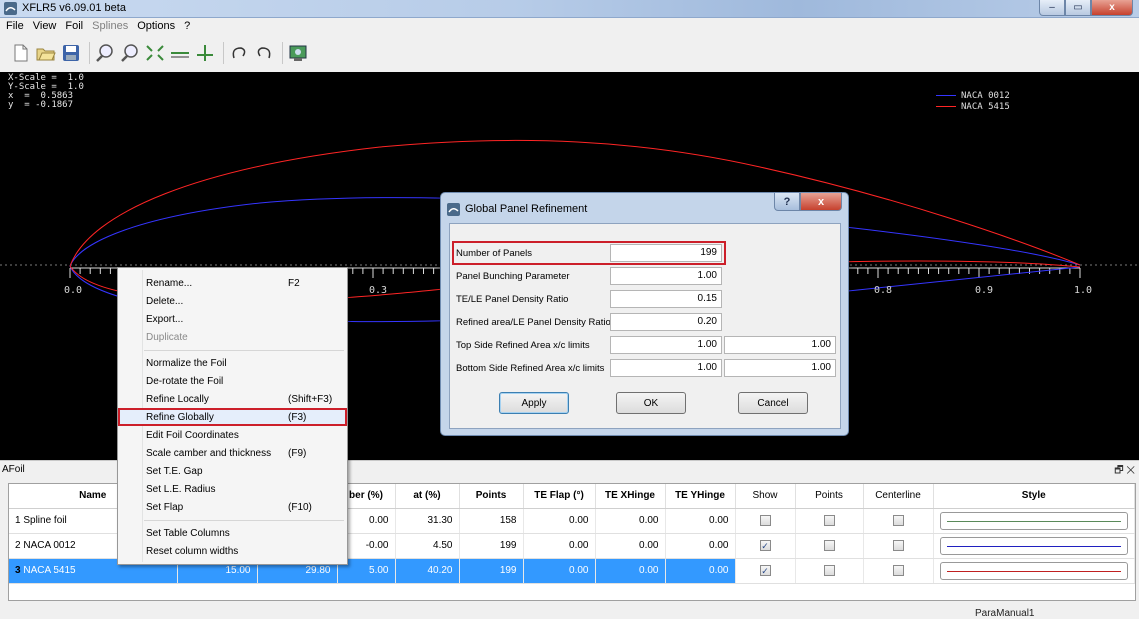  Describe the element at coordinates (780, 368) in the screenshot. I see `bottom-side-limit-max-input: 1.00` at that location.